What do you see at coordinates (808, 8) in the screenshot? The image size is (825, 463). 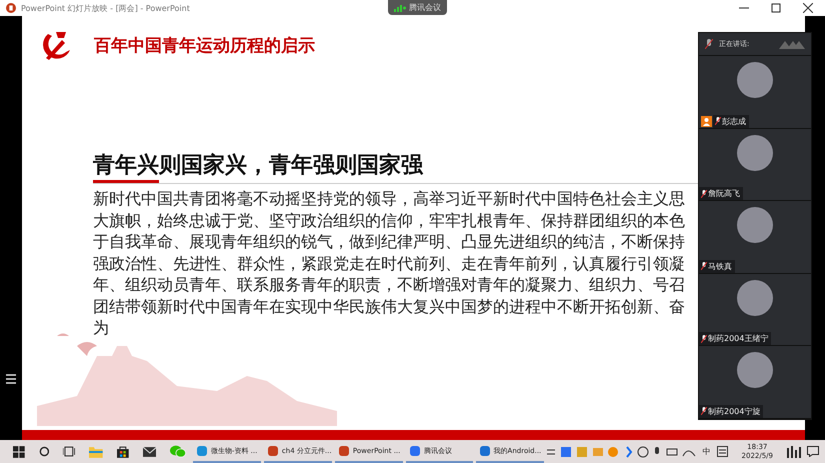 I see `close-icon` at bounding box center [808, 8].